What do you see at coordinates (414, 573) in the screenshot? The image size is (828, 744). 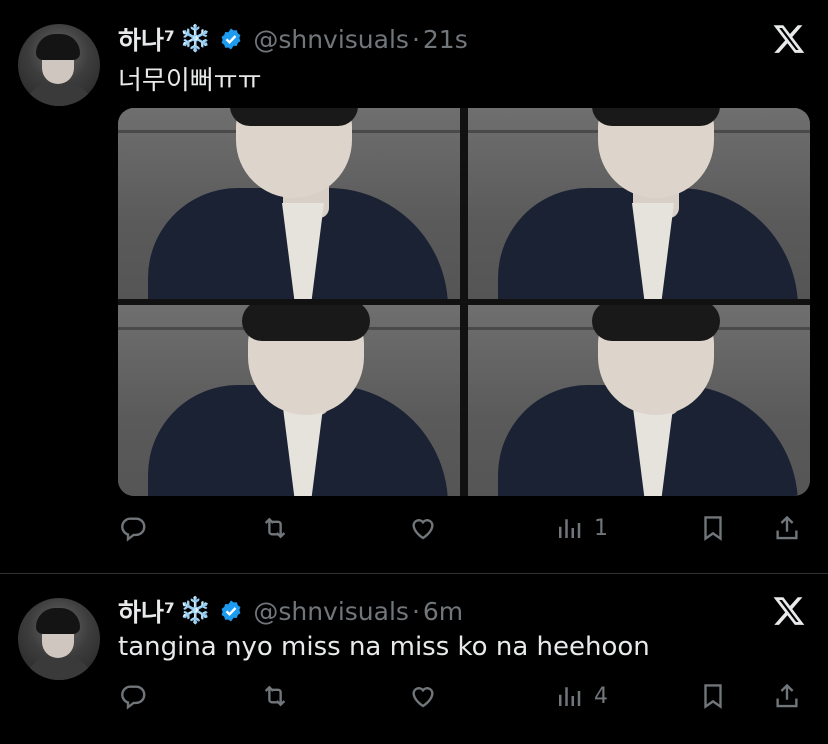 I see `divider` at bounding box center [414, 573].